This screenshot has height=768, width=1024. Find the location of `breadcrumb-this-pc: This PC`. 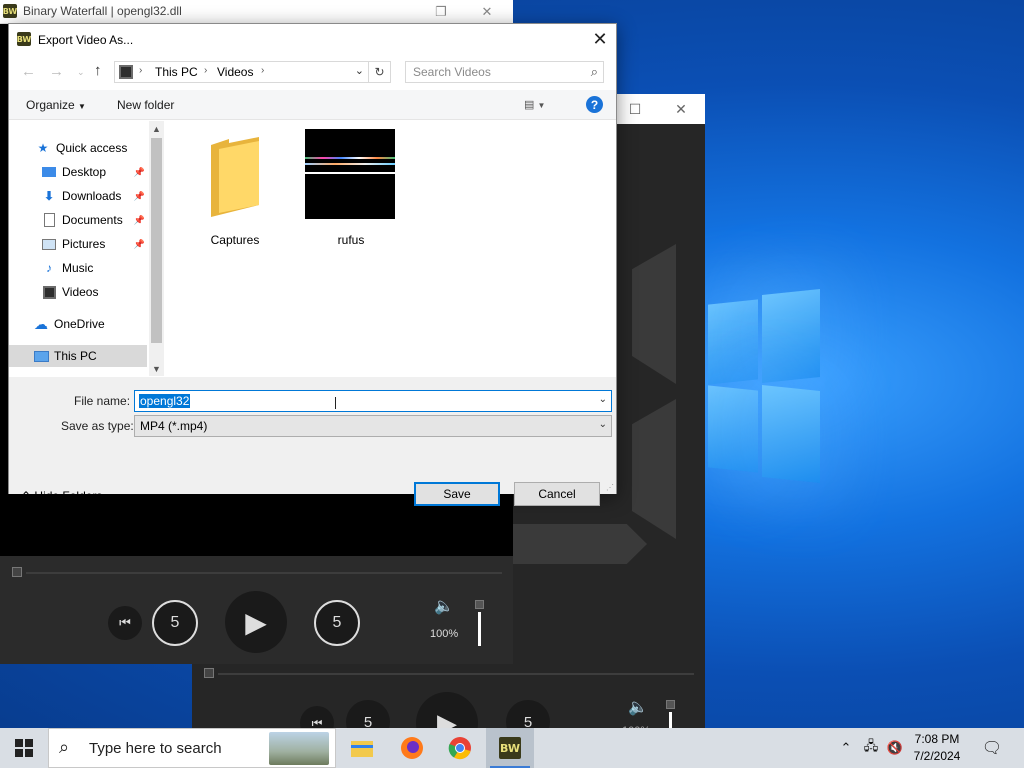

breadcrumb-this-pc: This PC is located at coordinates (176, 72).